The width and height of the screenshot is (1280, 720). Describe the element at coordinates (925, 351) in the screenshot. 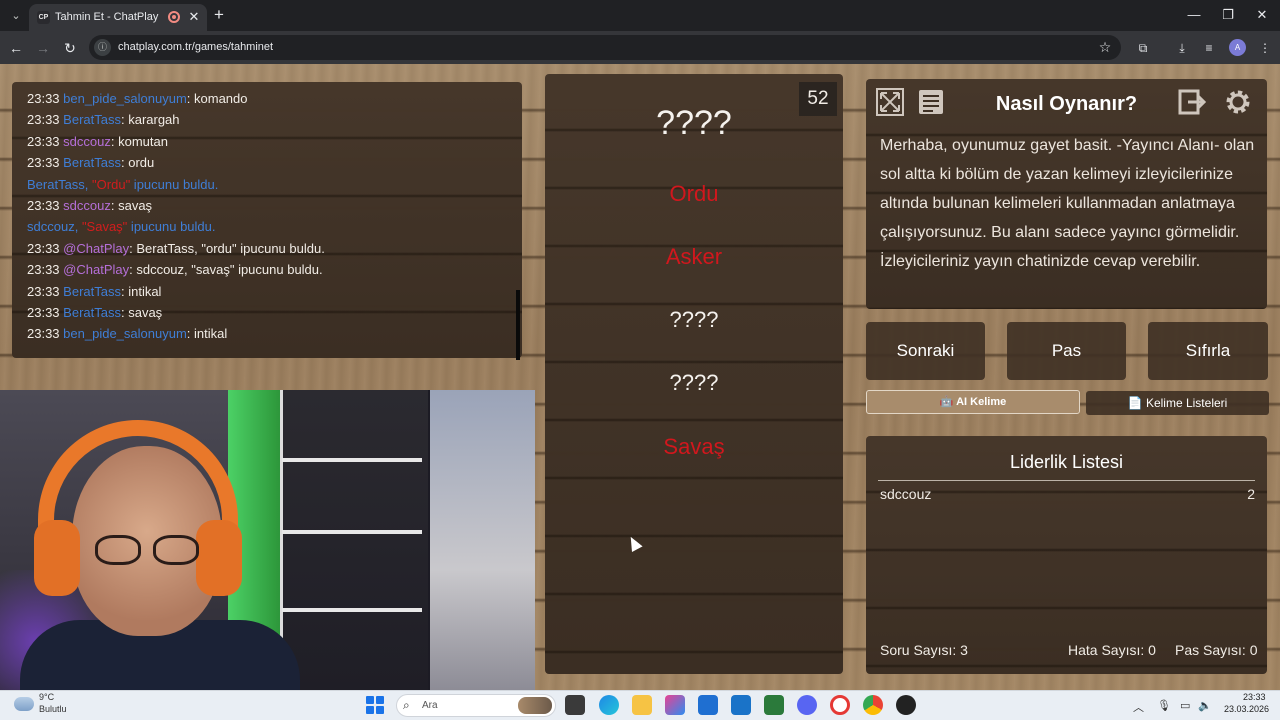

I see `next-button: Sonraki` at that location.